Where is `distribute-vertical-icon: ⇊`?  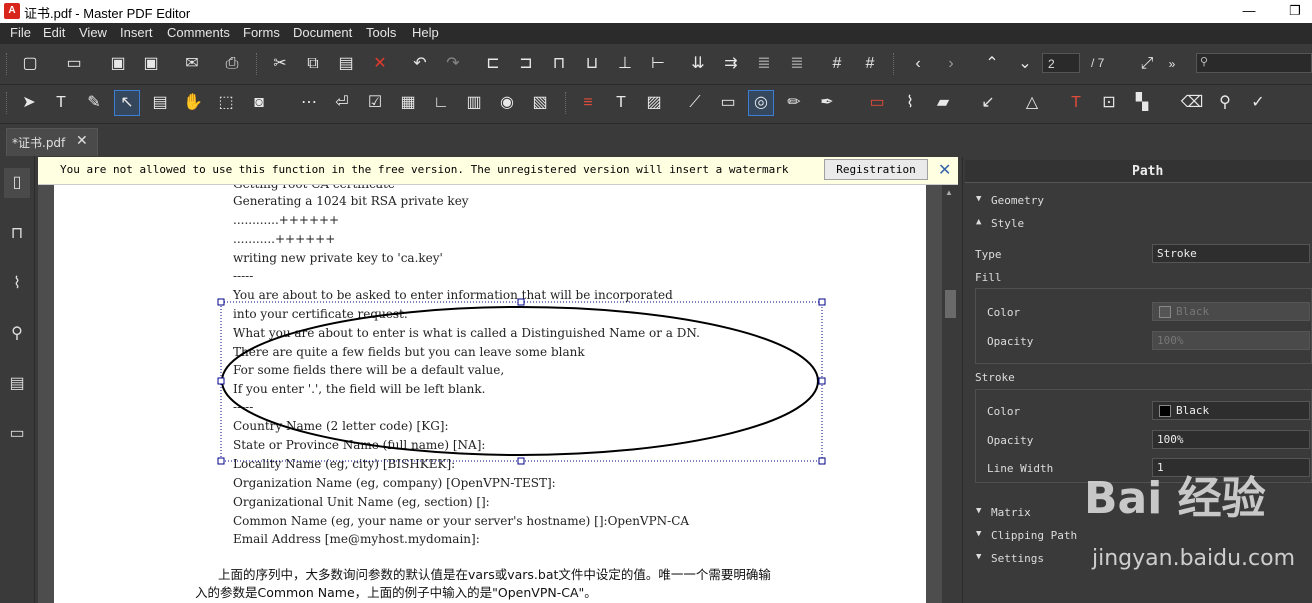
distribute-vertical-icon: ⇊ is located at coordinates (698, 64).